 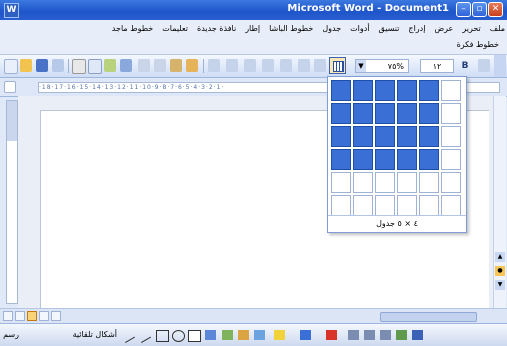 What do you see at coordinates (401, 335) in the screenshot?
I see `shadow-style-icon` at bounding box center [401, 335].